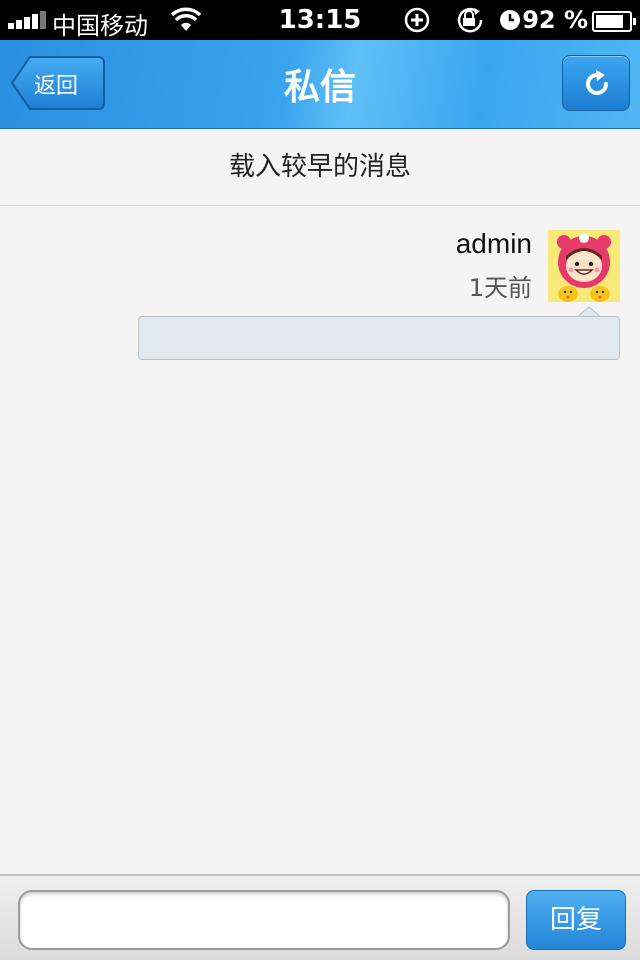 The width and height of the screenshot is (640, 960). Describe the element at coordinates (417, 20) in the screenshot. I see `add-icon` at that location.